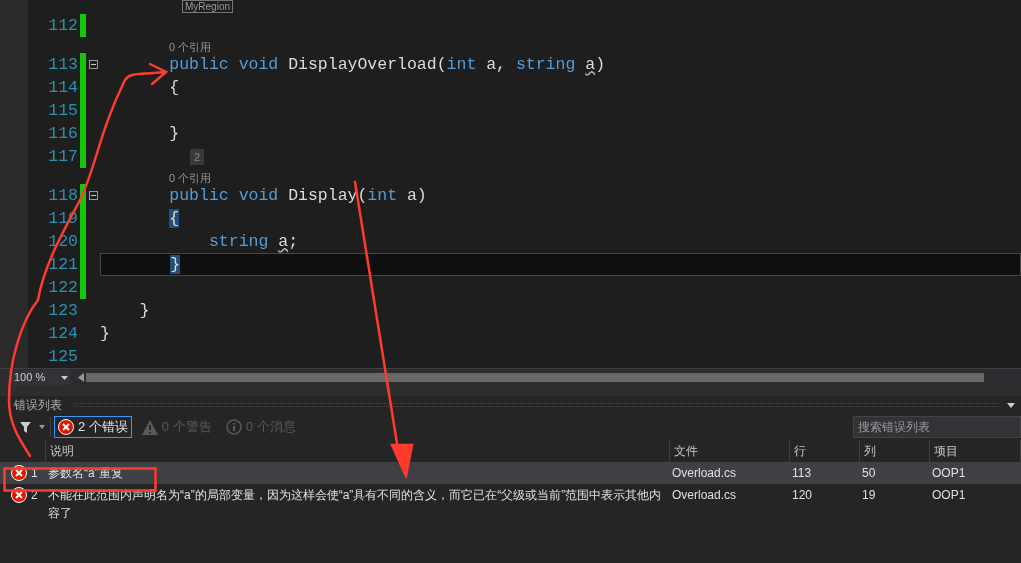 This screenshot has width=1021, height=563. What do you see at coordinates (62, 357) in the screenshot?
I see `line-number: 125` at bounding box center [62, 357].